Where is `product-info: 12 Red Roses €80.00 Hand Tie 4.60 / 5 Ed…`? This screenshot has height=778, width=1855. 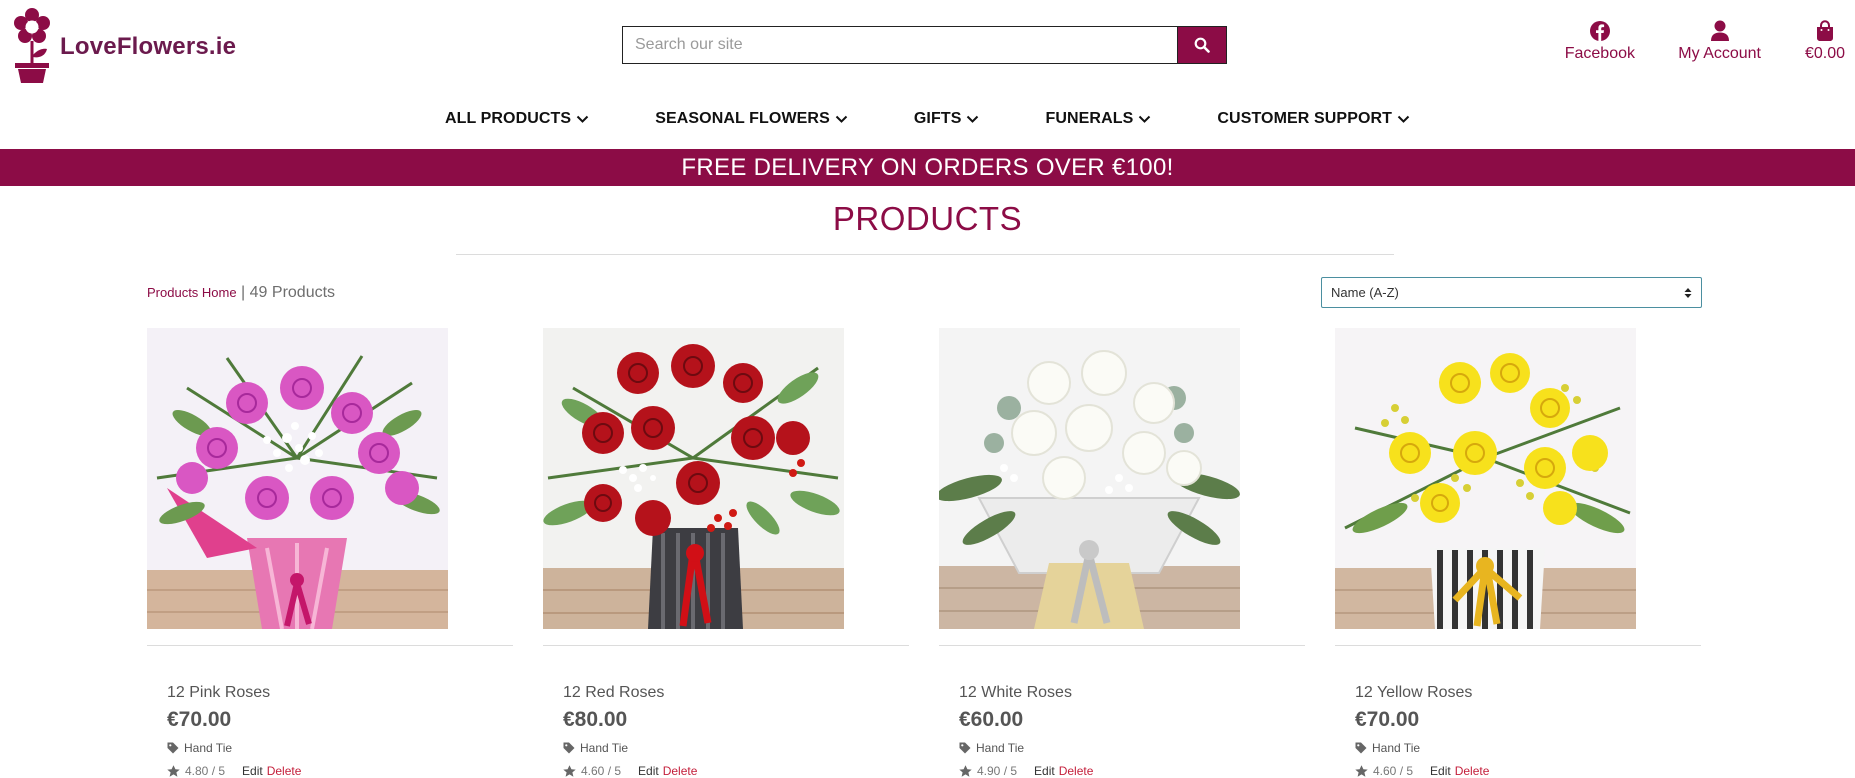
product-info: 12 Red Roses €80.00 Hand Tie 4.60 / 5 Ed… is located at coordinates (726, 731).